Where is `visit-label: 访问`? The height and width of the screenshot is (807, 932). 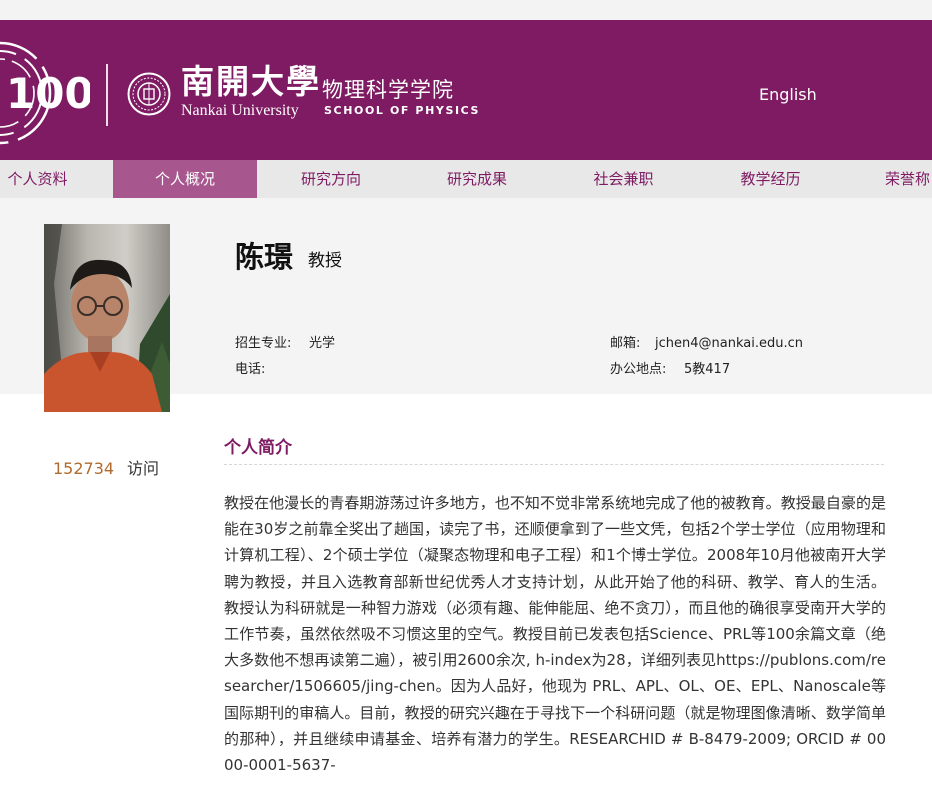 visit-label: 访问 is located at coordinates (143, 468).